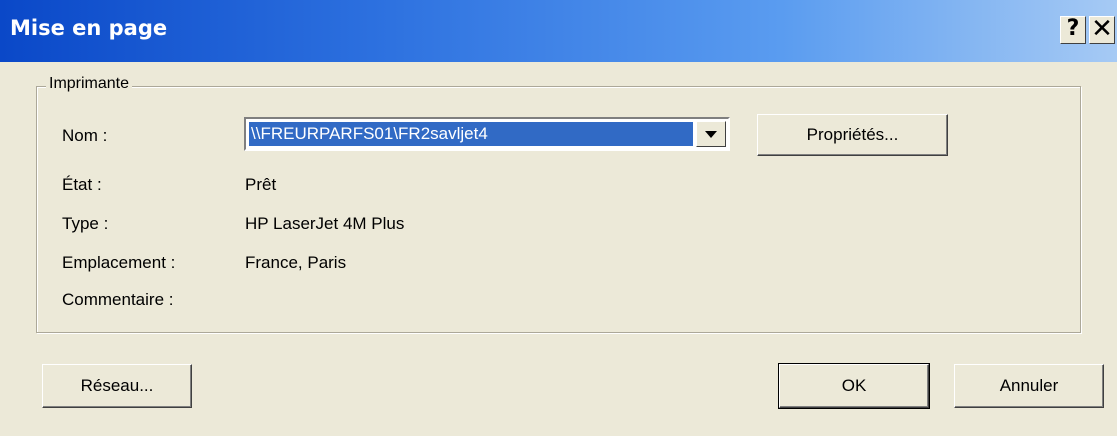 The image size is (1117, 436). I want to click on comment-label: Commentaire :, so click(118, 299).